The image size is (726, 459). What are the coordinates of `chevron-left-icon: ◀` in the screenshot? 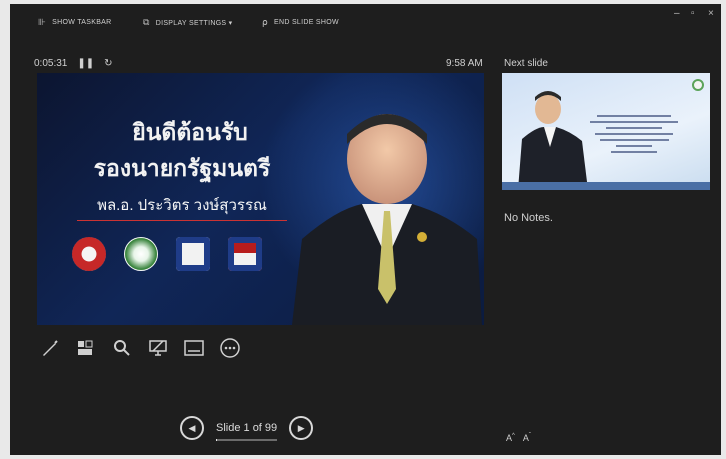 It's located at (192, 427).